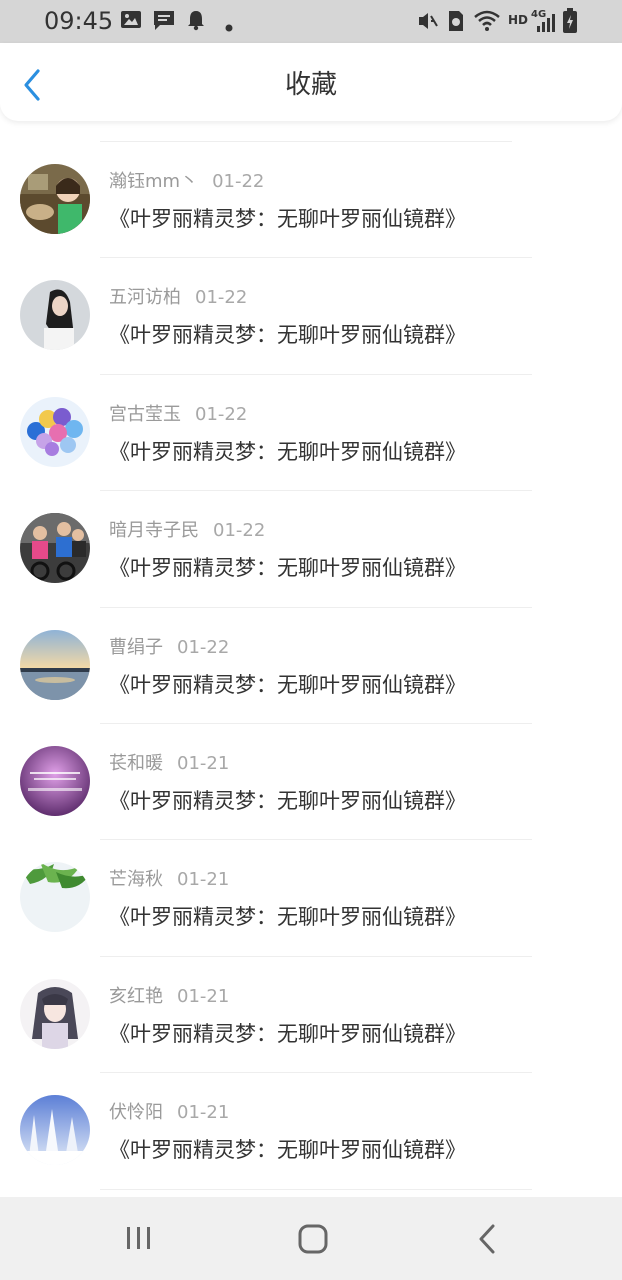 The width and height of the screenshot is (622, 1280). I want to click on header: 收藏, so click(311, 82).